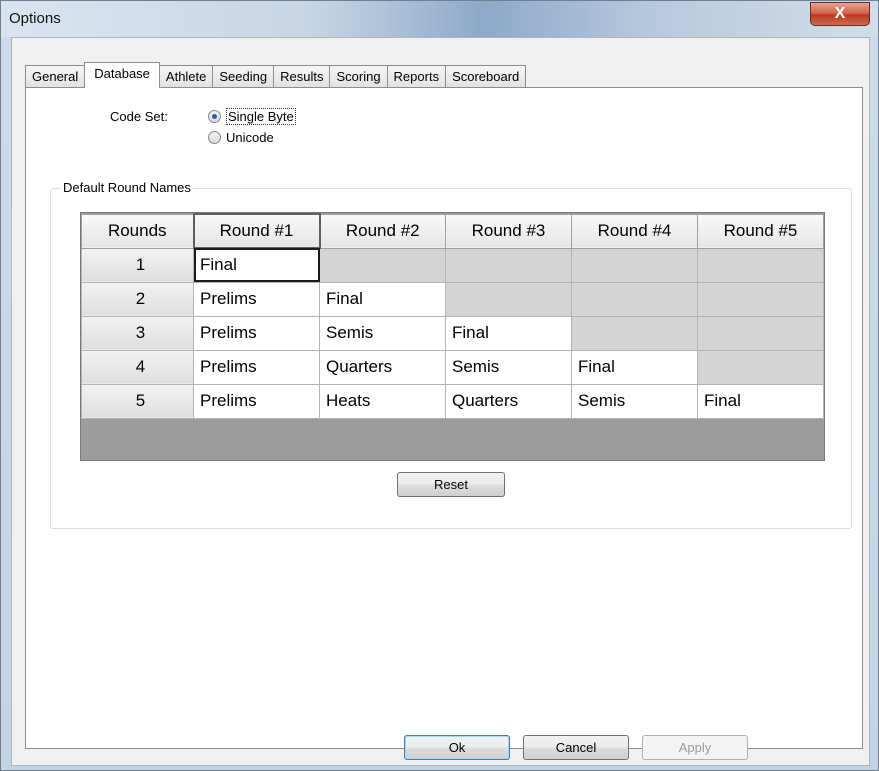 The image size is (879, 771). I want to click on table-row: 2 Prelims Final, so click(452, 299).